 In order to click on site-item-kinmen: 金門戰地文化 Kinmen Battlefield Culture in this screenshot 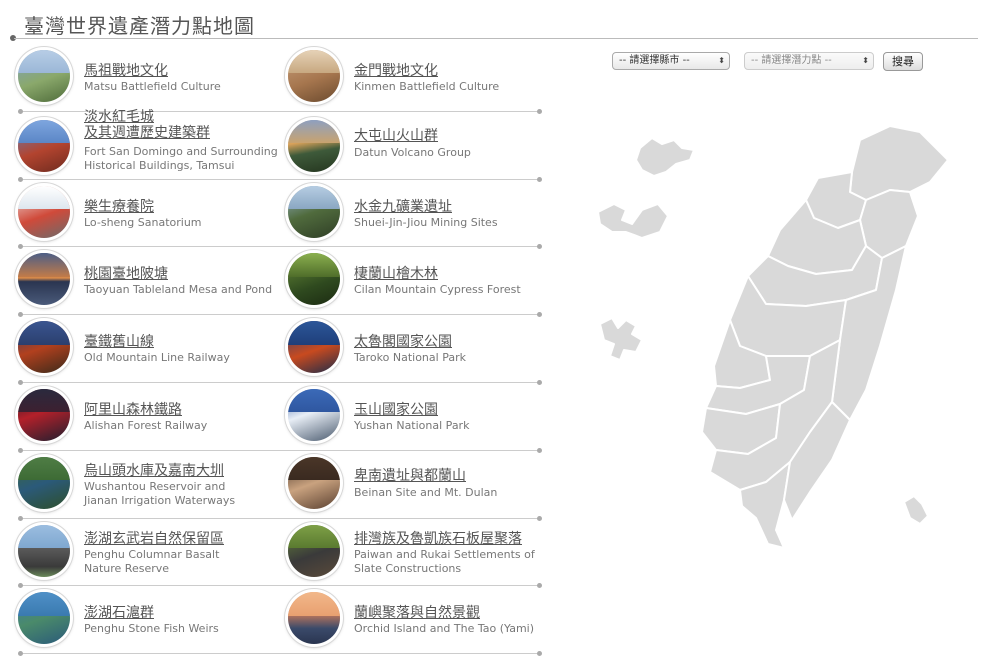, I will do `click(415, 77)`.